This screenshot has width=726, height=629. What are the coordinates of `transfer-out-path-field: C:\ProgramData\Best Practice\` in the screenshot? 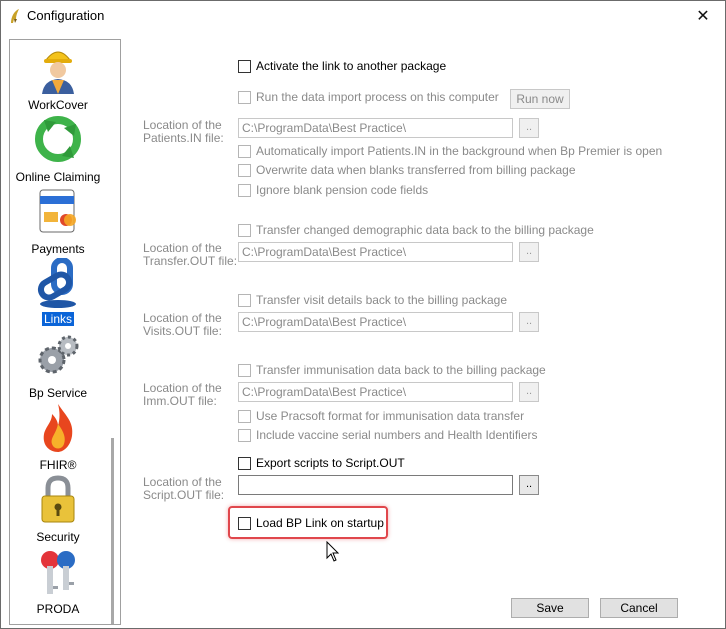 It's located at (375, 252).